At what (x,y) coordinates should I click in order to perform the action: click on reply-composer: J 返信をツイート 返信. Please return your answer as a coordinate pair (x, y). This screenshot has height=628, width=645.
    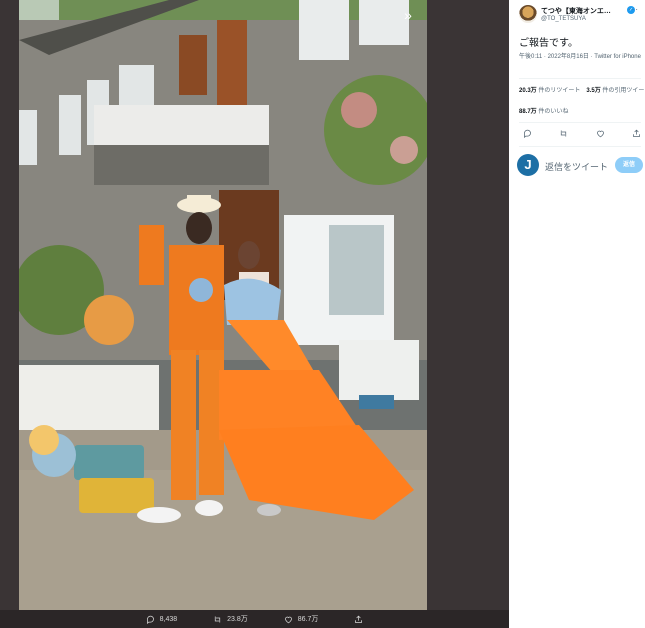
    Looking at the image, I should click on (580, 166).